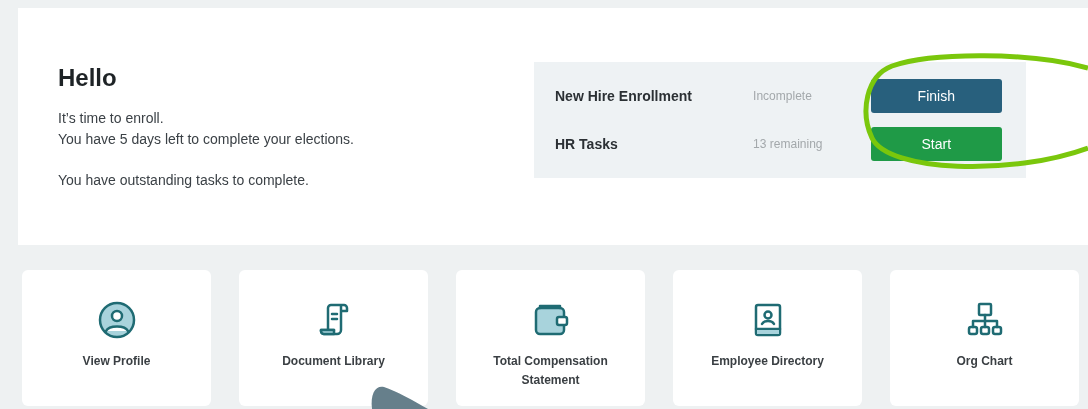 The image size is (1088, 409). What do you see at coordinates (111, 118) in the screenshot?
I see `enroll-message: It’s time to enroll.` at bounding box center [111, 118].